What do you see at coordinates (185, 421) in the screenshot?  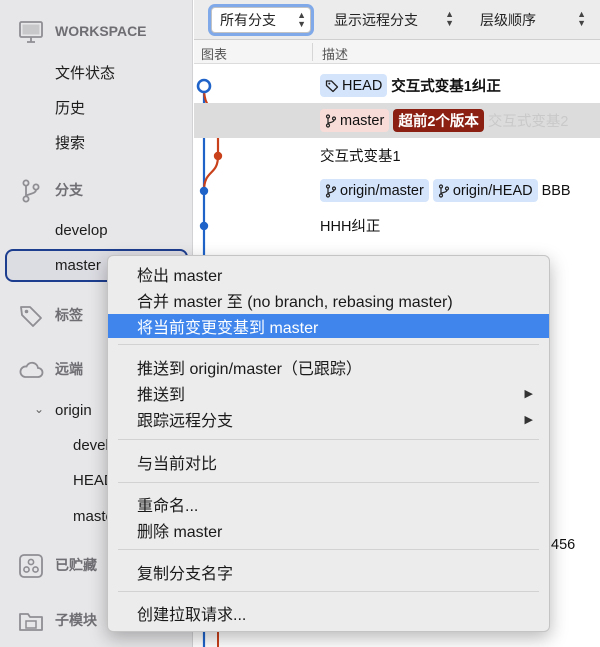 I see `menu-item-label: 跟踪远程分支` at bounding box center [185, 421].